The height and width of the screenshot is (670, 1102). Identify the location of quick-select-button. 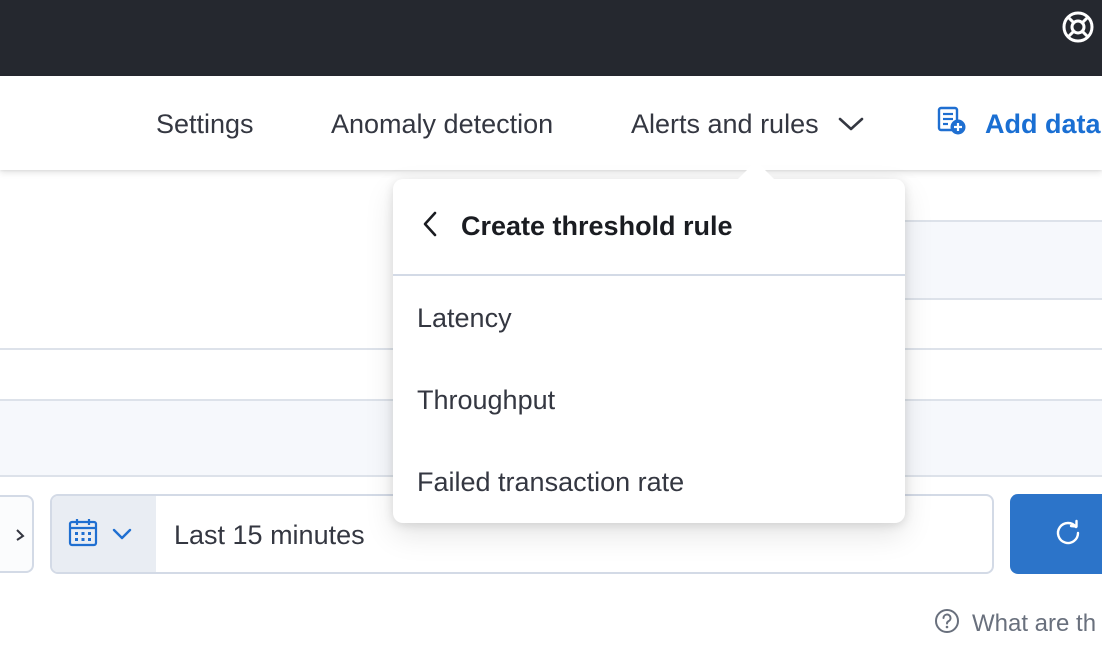
(104, 534).